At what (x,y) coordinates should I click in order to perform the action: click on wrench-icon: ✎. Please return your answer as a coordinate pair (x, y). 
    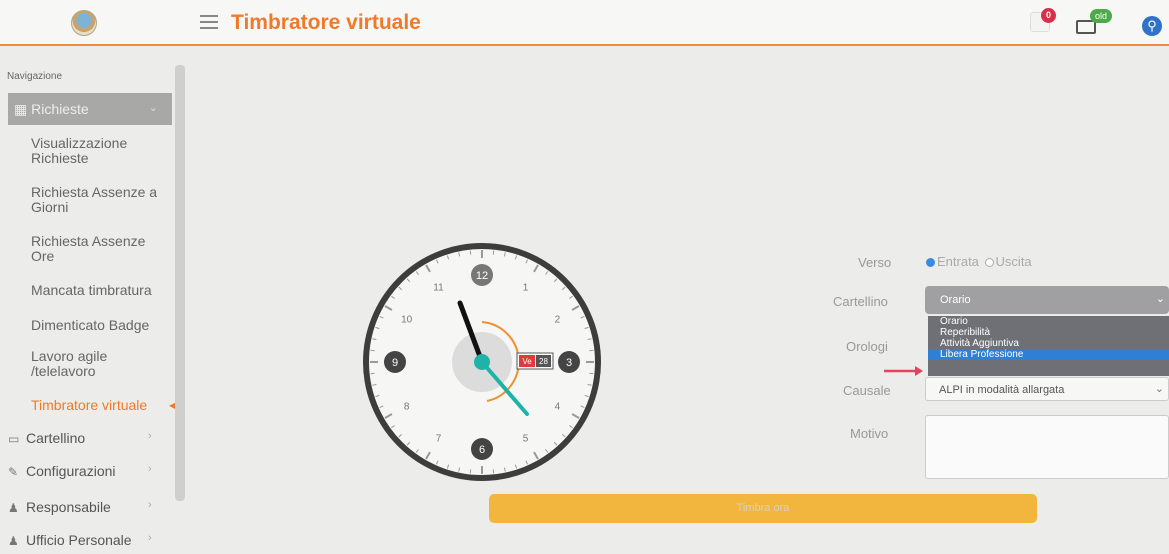
    Looking at the image, I should click on (13, 472).